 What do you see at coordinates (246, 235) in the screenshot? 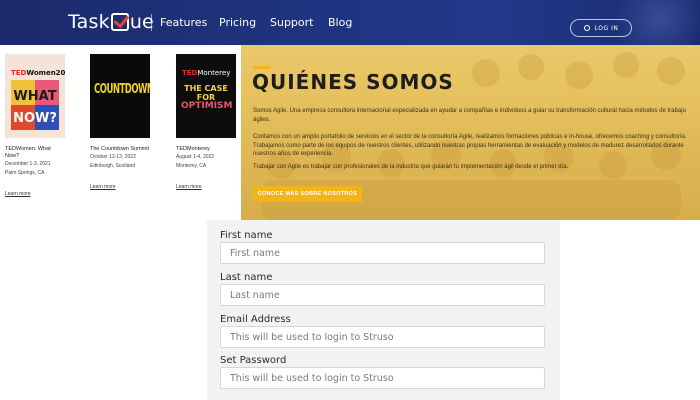
I see `first-name-label: First name` at bounding box center [246, 235].